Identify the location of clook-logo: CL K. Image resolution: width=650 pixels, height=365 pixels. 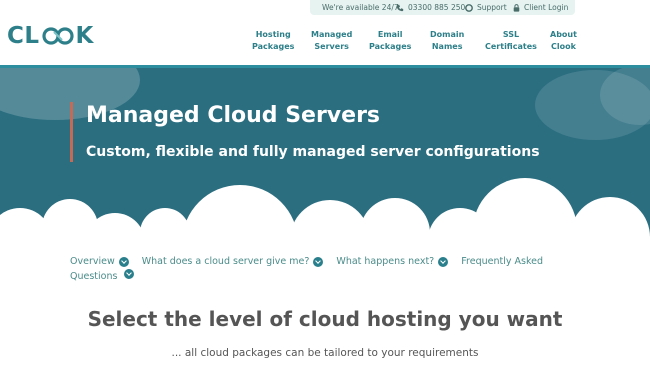
(50, 36).